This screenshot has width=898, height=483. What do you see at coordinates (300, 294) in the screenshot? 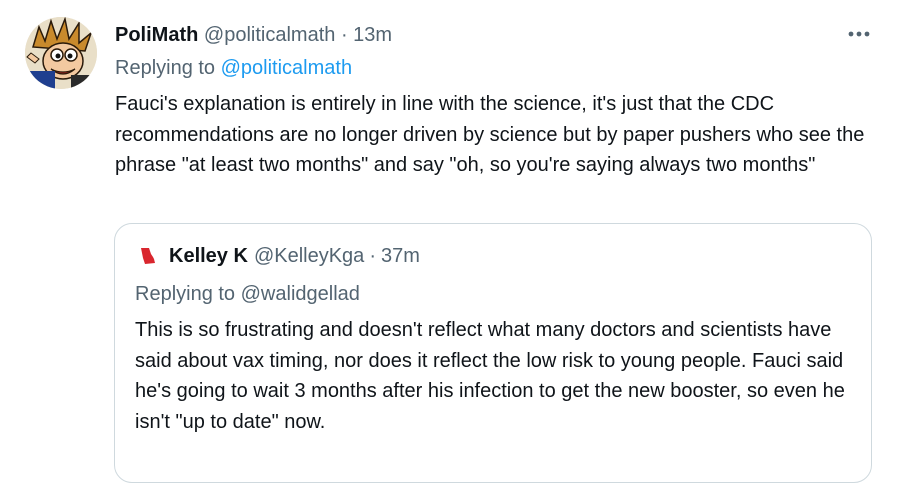
I see `quoted-replying-to-handle: @walidgellad` at bounding box center [300, 294].